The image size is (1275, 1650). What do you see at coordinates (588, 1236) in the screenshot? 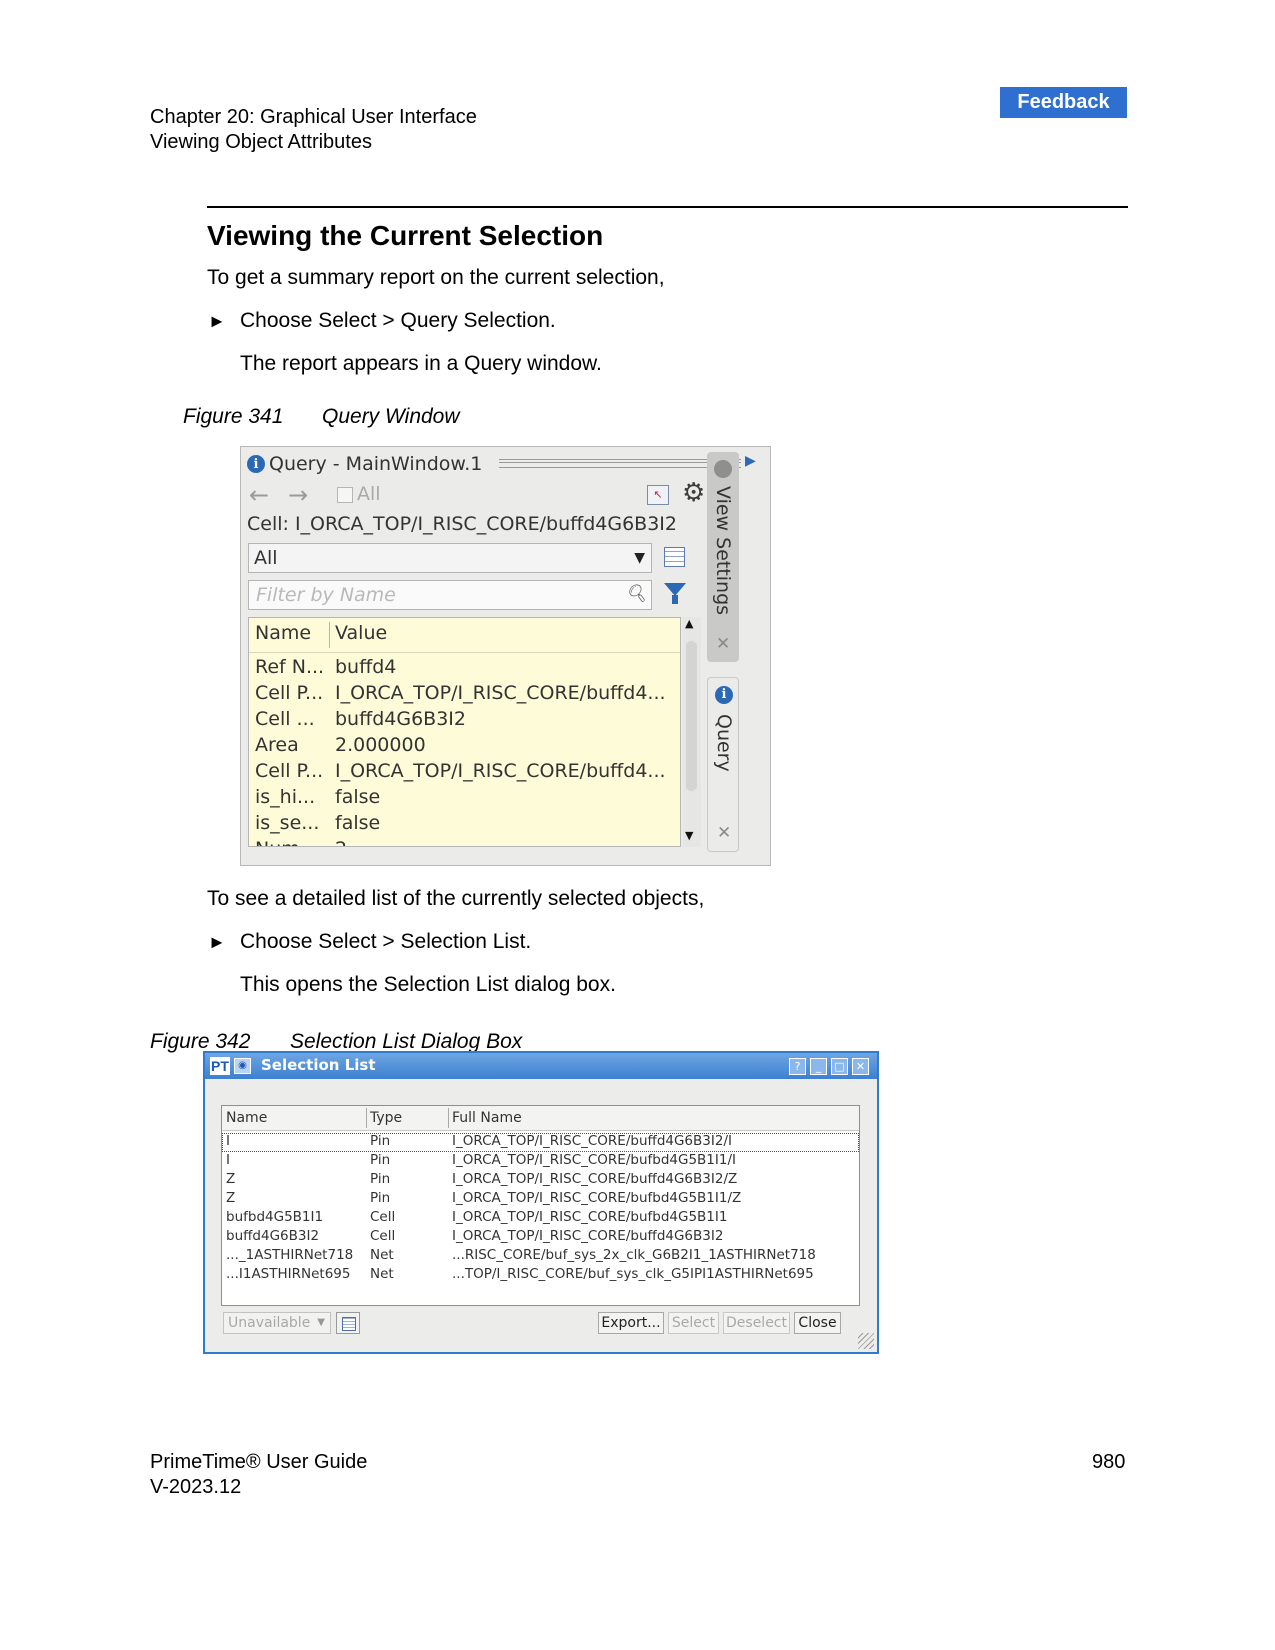
I see `row-full-name: I_ORCA_TOP/I_RISC_CORE/buffd4G6B3I2` at bounding box center [588, 1236].